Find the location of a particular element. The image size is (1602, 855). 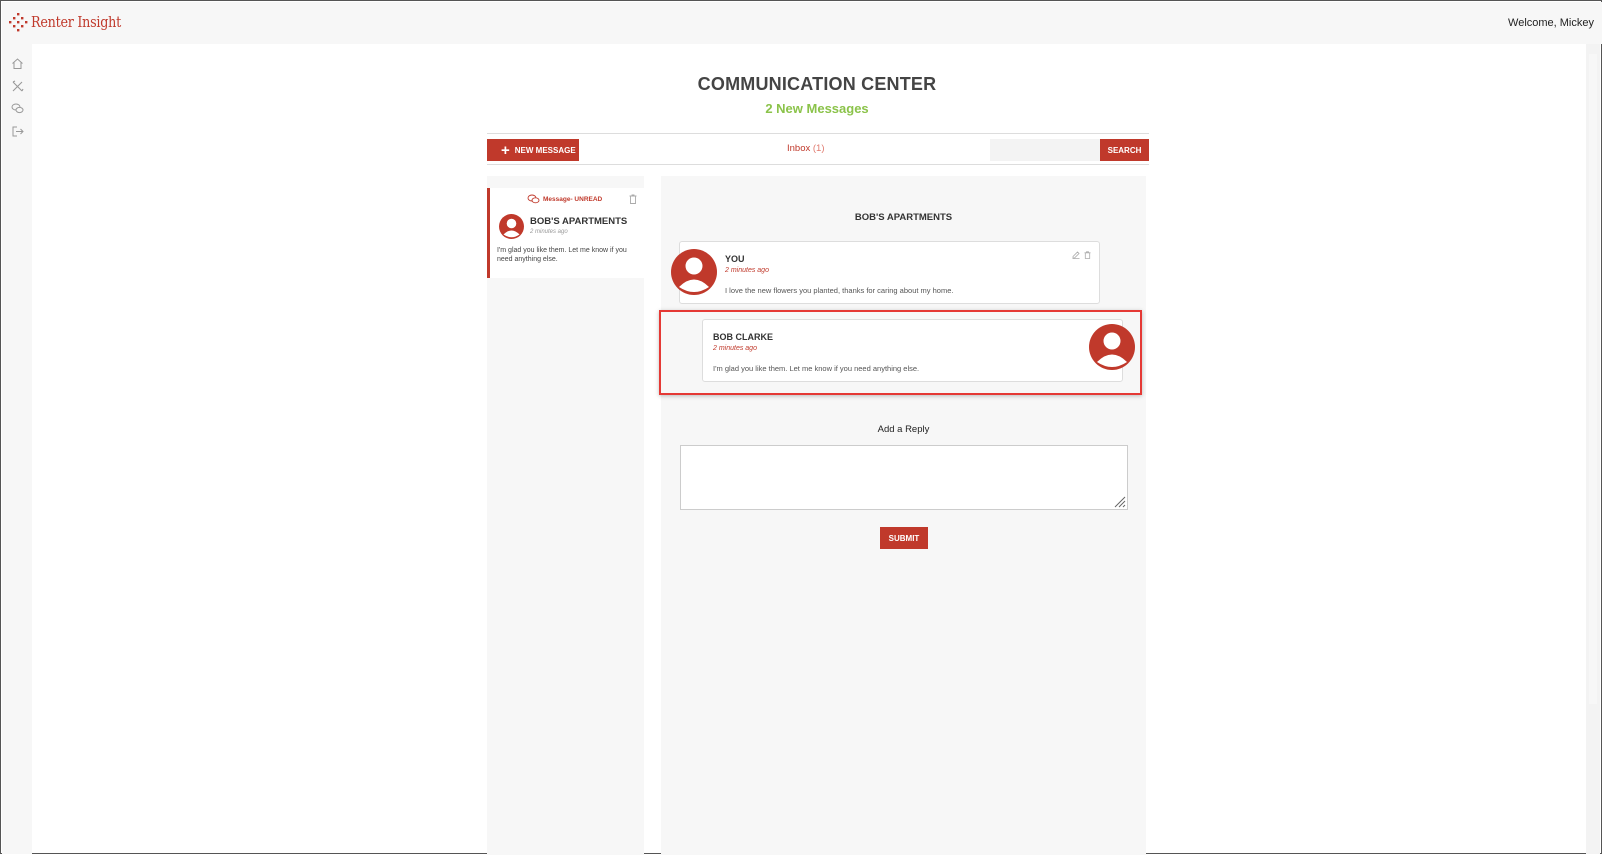

scrollbar is located at coordinates (1593, 449).